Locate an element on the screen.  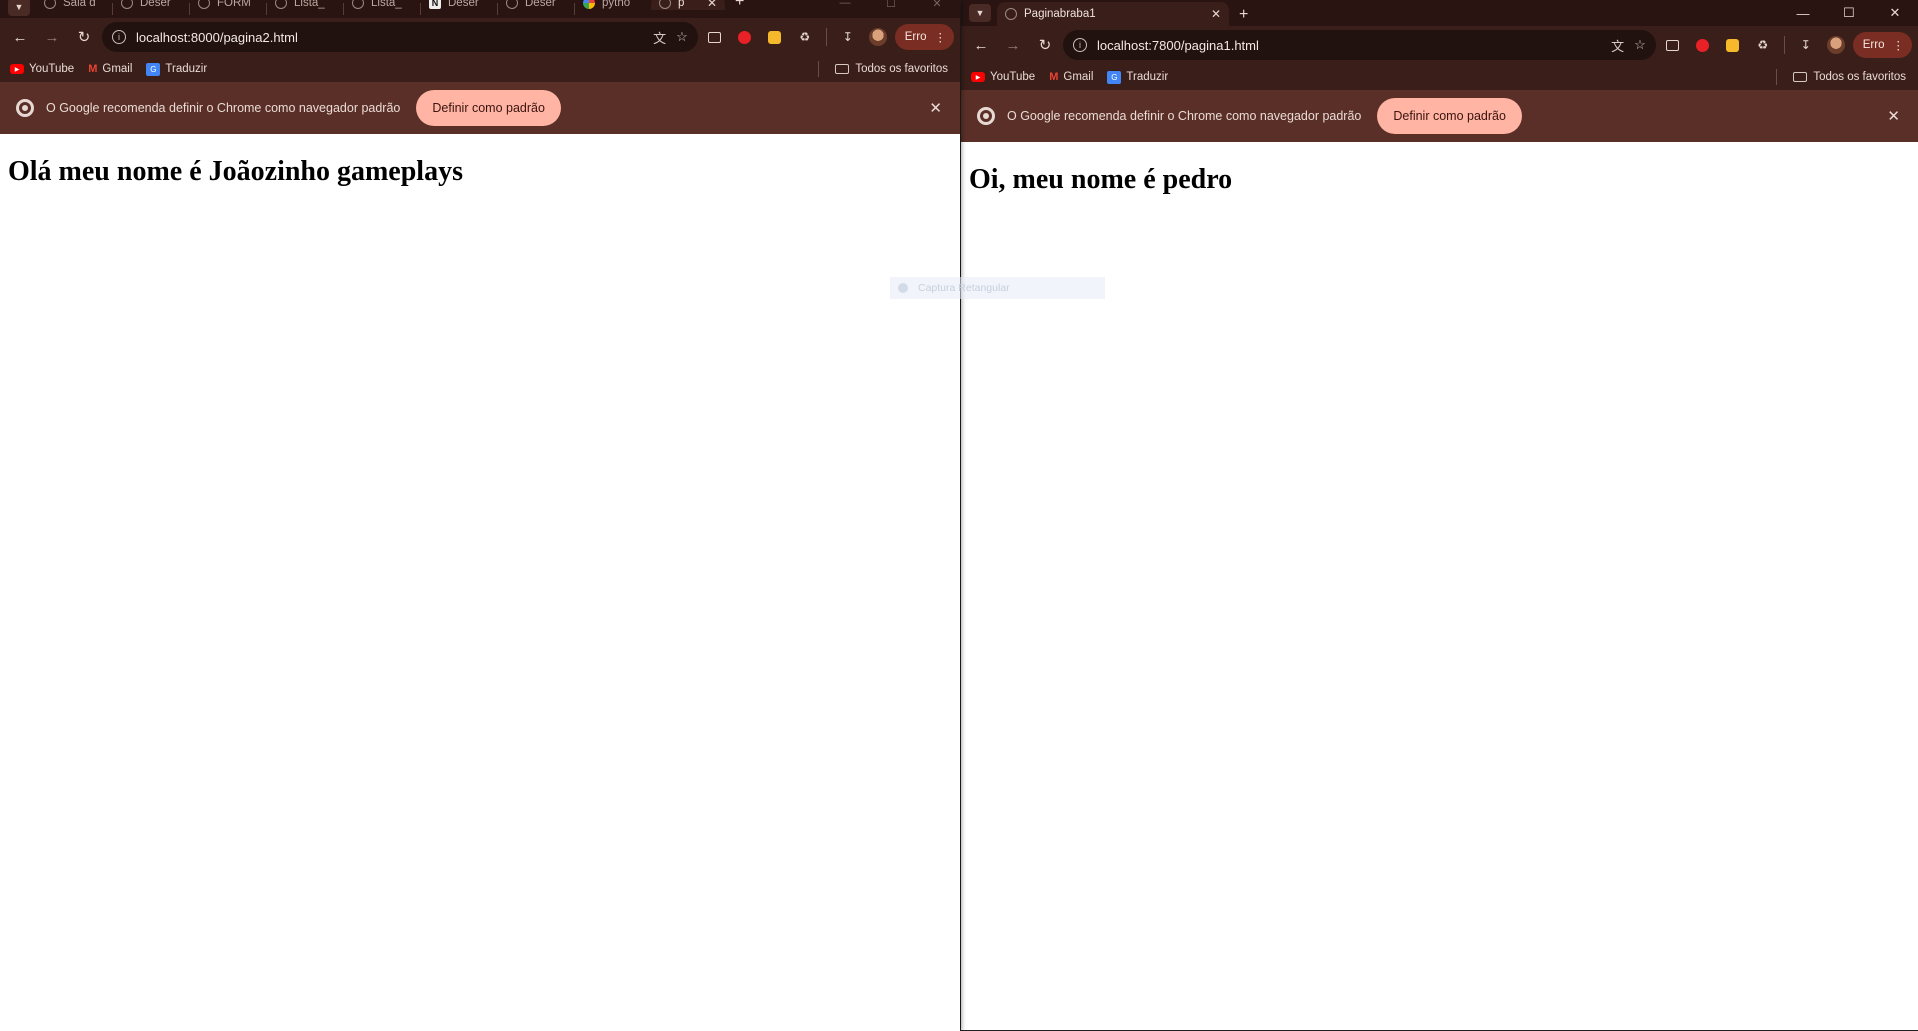
puzzle-icon: ♻ is located at coordinates (1763, 45).